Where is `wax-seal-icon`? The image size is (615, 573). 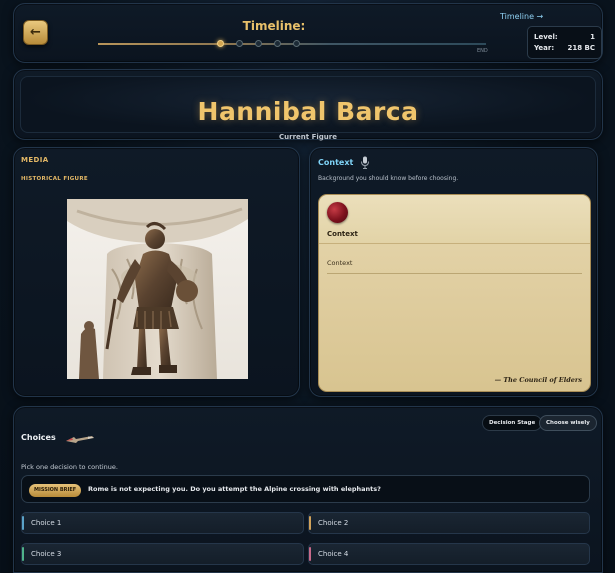 wax-seal-icon is located at coordinates (337, 212).